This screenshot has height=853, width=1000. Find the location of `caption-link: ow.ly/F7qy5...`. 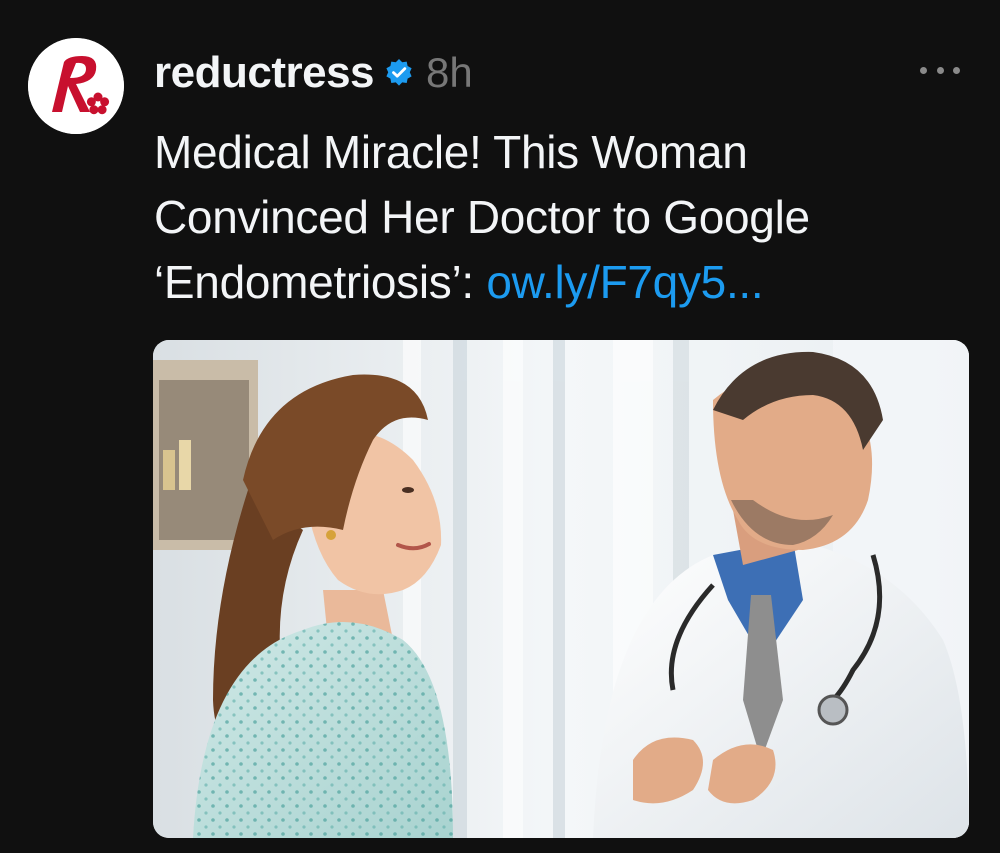

caption-link: ow.ly/F7qy5... is located at coordinates (624, 282).